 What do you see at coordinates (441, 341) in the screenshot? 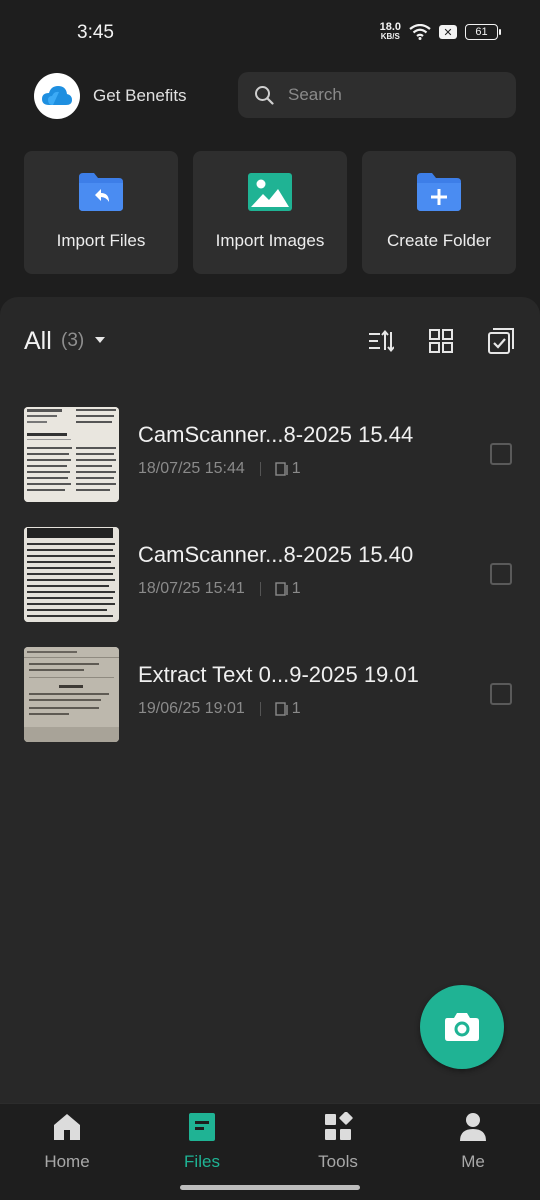
I see `grid-view-icon` at bounding box center [441, 341].